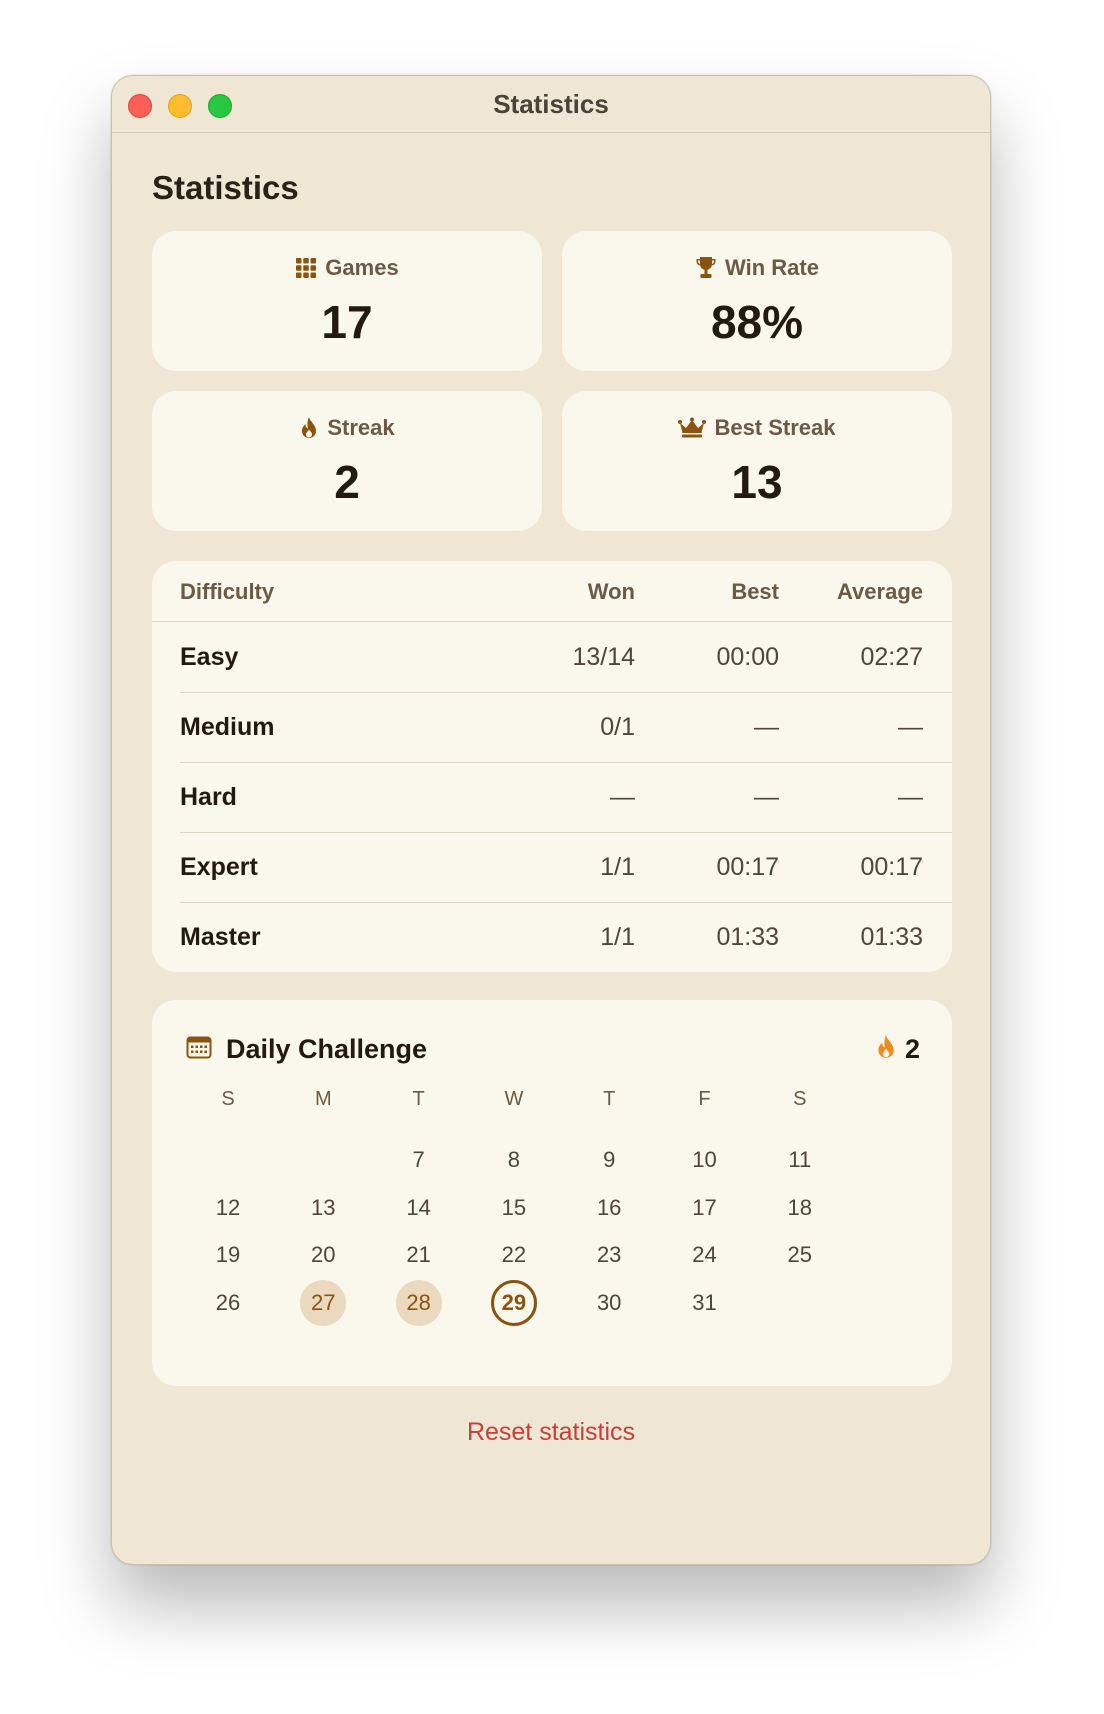  I want to click on calendar-day-number: 19, so click(228, 1254).